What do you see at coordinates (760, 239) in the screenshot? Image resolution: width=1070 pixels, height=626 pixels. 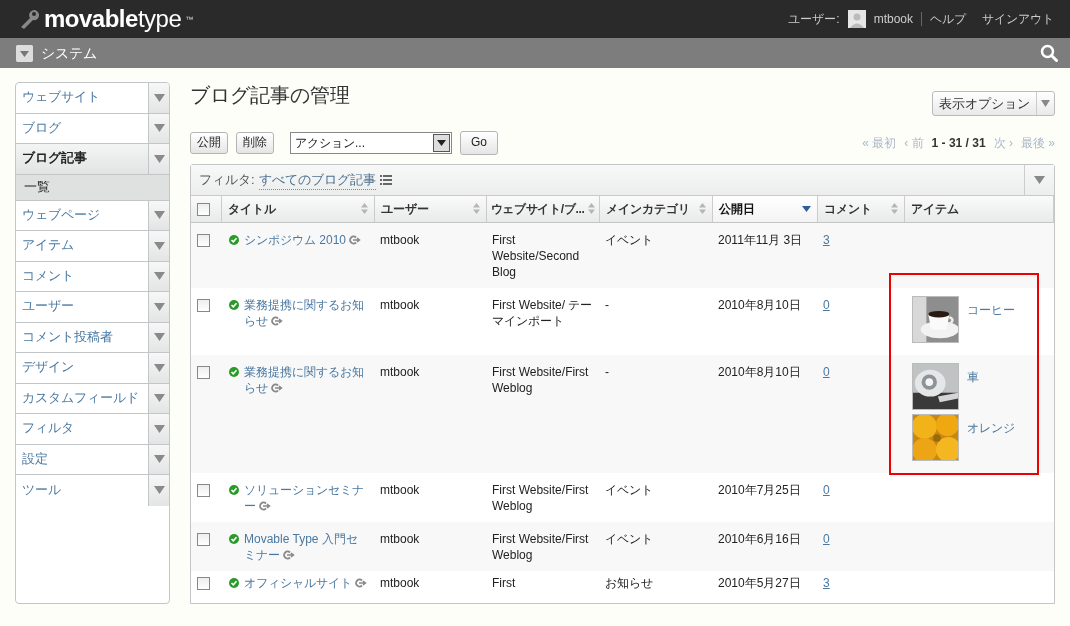 I see `date-cell: 2011年11月 3日` at bounding box center [760, 239].